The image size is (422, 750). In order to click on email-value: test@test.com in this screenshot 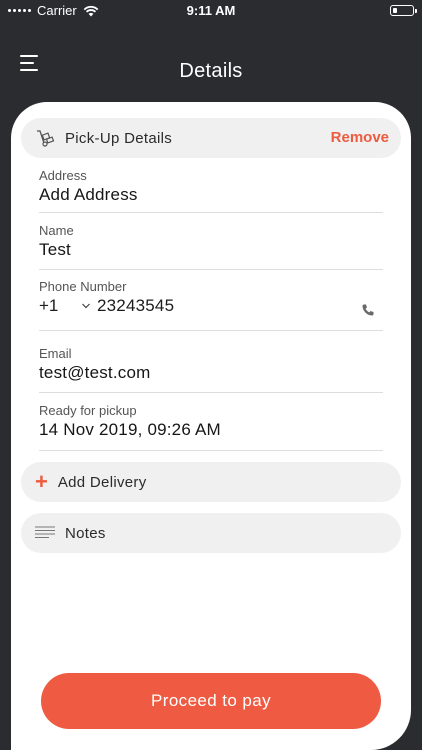, I will do `click(211, 373)`.